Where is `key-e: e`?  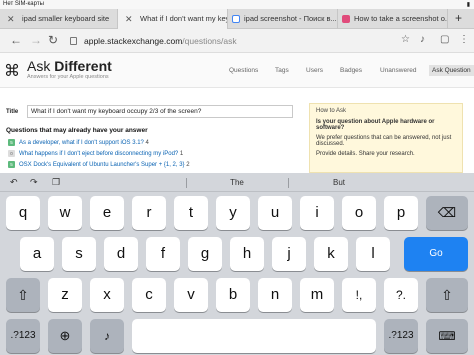
key-e: e is located at coordinates (107, 213).